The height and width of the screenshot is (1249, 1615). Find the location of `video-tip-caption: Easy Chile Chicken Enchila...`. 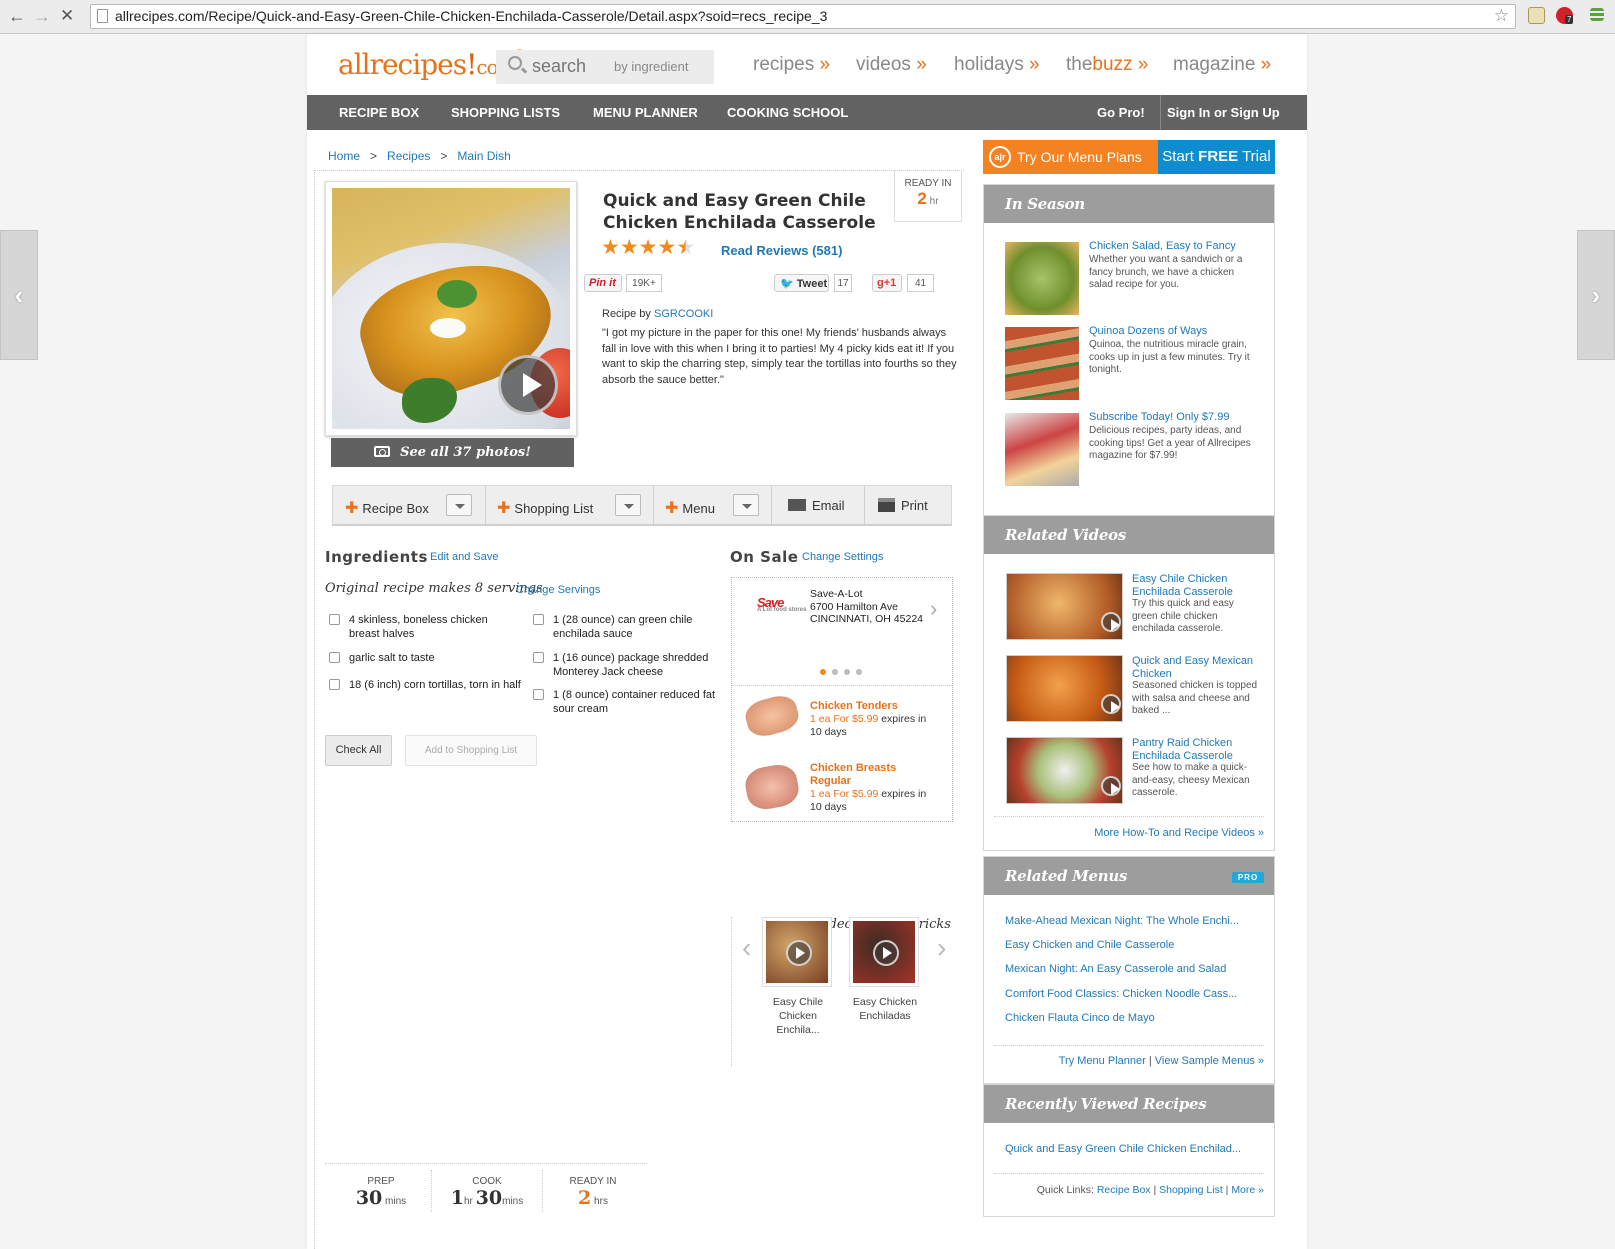

video-tip-caption: Easy Chile Chicken Enchila... is located at coordinates (798, 1016).